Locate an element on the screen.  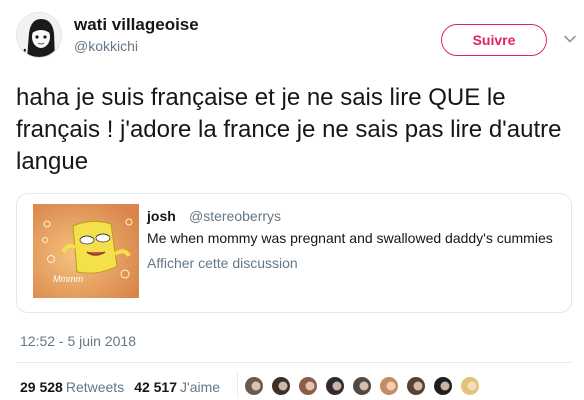
follow-button: Suivre is located at coordinates (494, 40).